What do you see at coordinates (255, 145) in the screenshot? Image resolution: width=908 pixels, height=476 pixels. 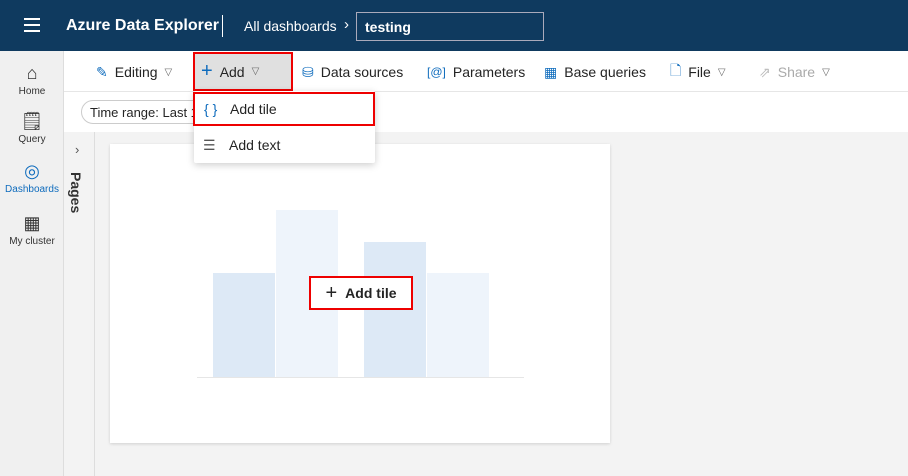 I see `label: Add text` at bounding box center [255, 145].